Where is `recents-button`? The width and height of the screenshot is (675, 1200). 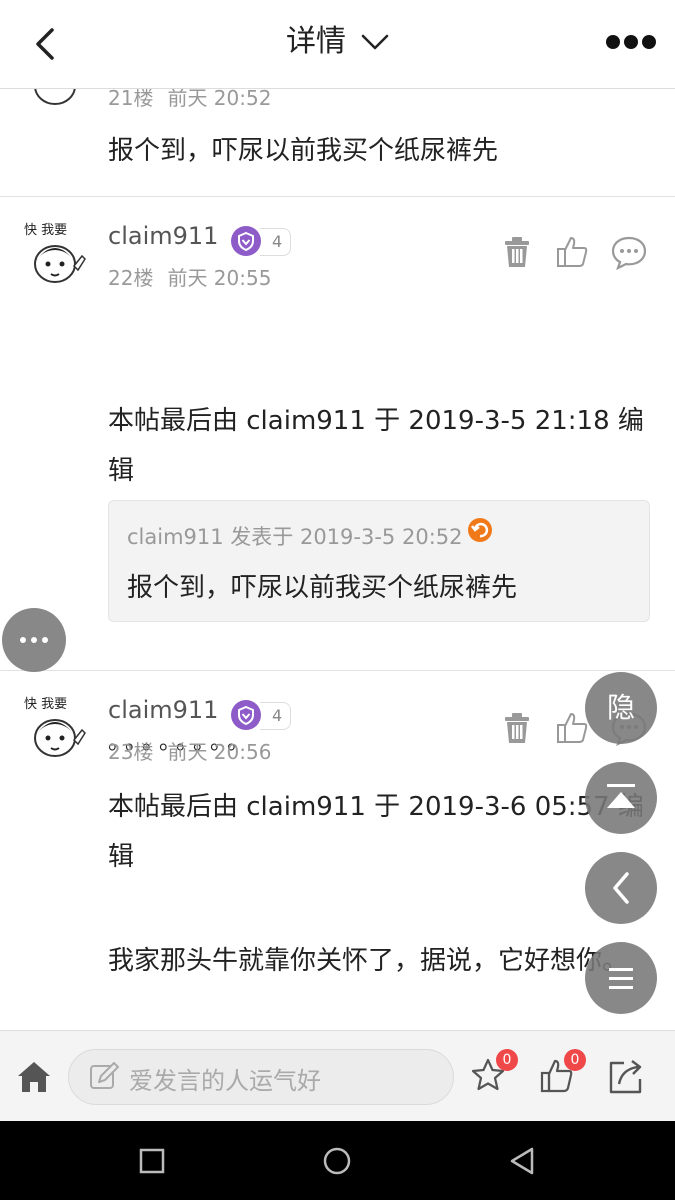 recents-button is located at coordinates (152, 1161).